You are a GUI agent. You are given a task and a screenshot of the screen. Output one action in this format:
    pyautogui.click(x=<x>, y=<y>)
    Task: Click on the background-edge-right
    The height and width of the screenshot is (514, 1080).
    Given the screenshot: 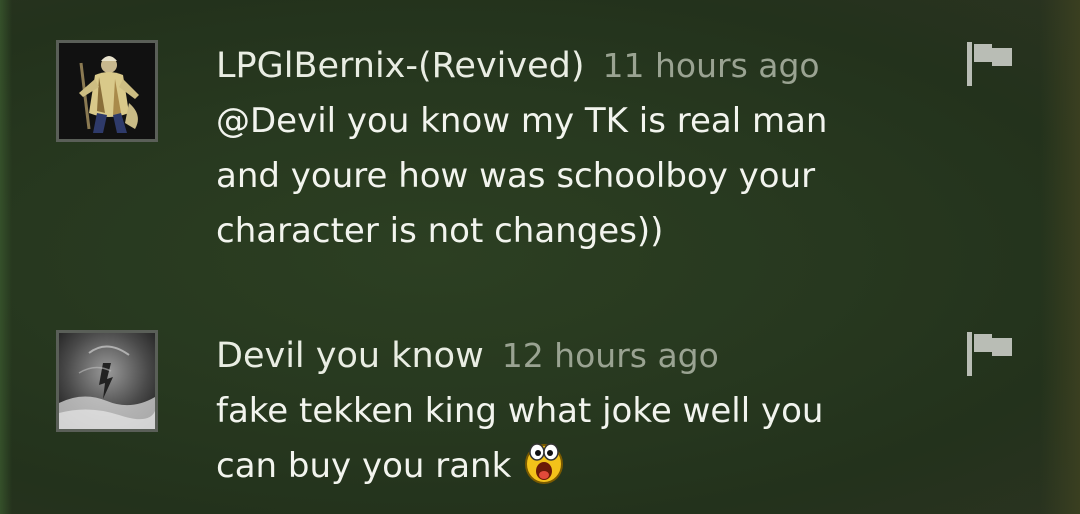 What is the action you would take?
    pyautogui.click(x=1060, y=257)
    